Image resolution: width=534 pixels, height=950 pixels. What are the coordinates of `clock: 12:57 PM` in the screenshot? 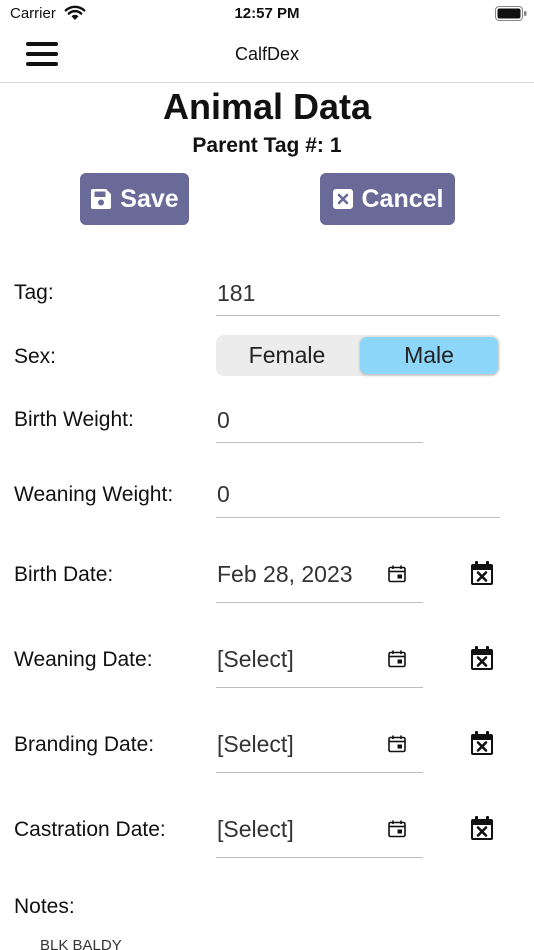 It's located at (267, 13).